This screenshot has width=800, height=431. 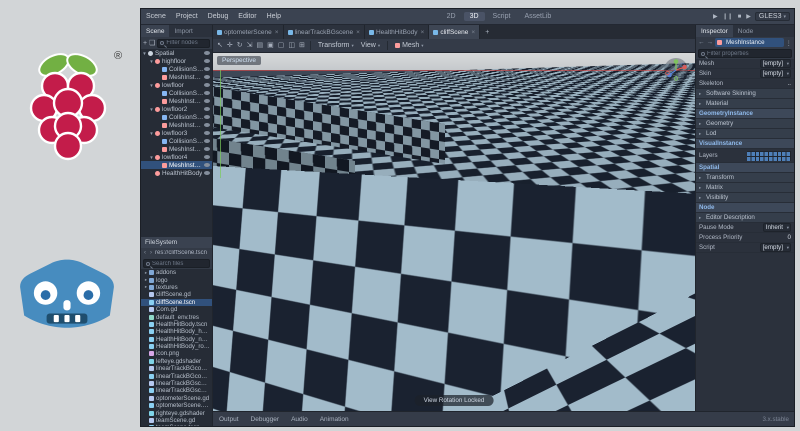 I want to click on file-row: default_env.tres, so click(x=176, y=317).